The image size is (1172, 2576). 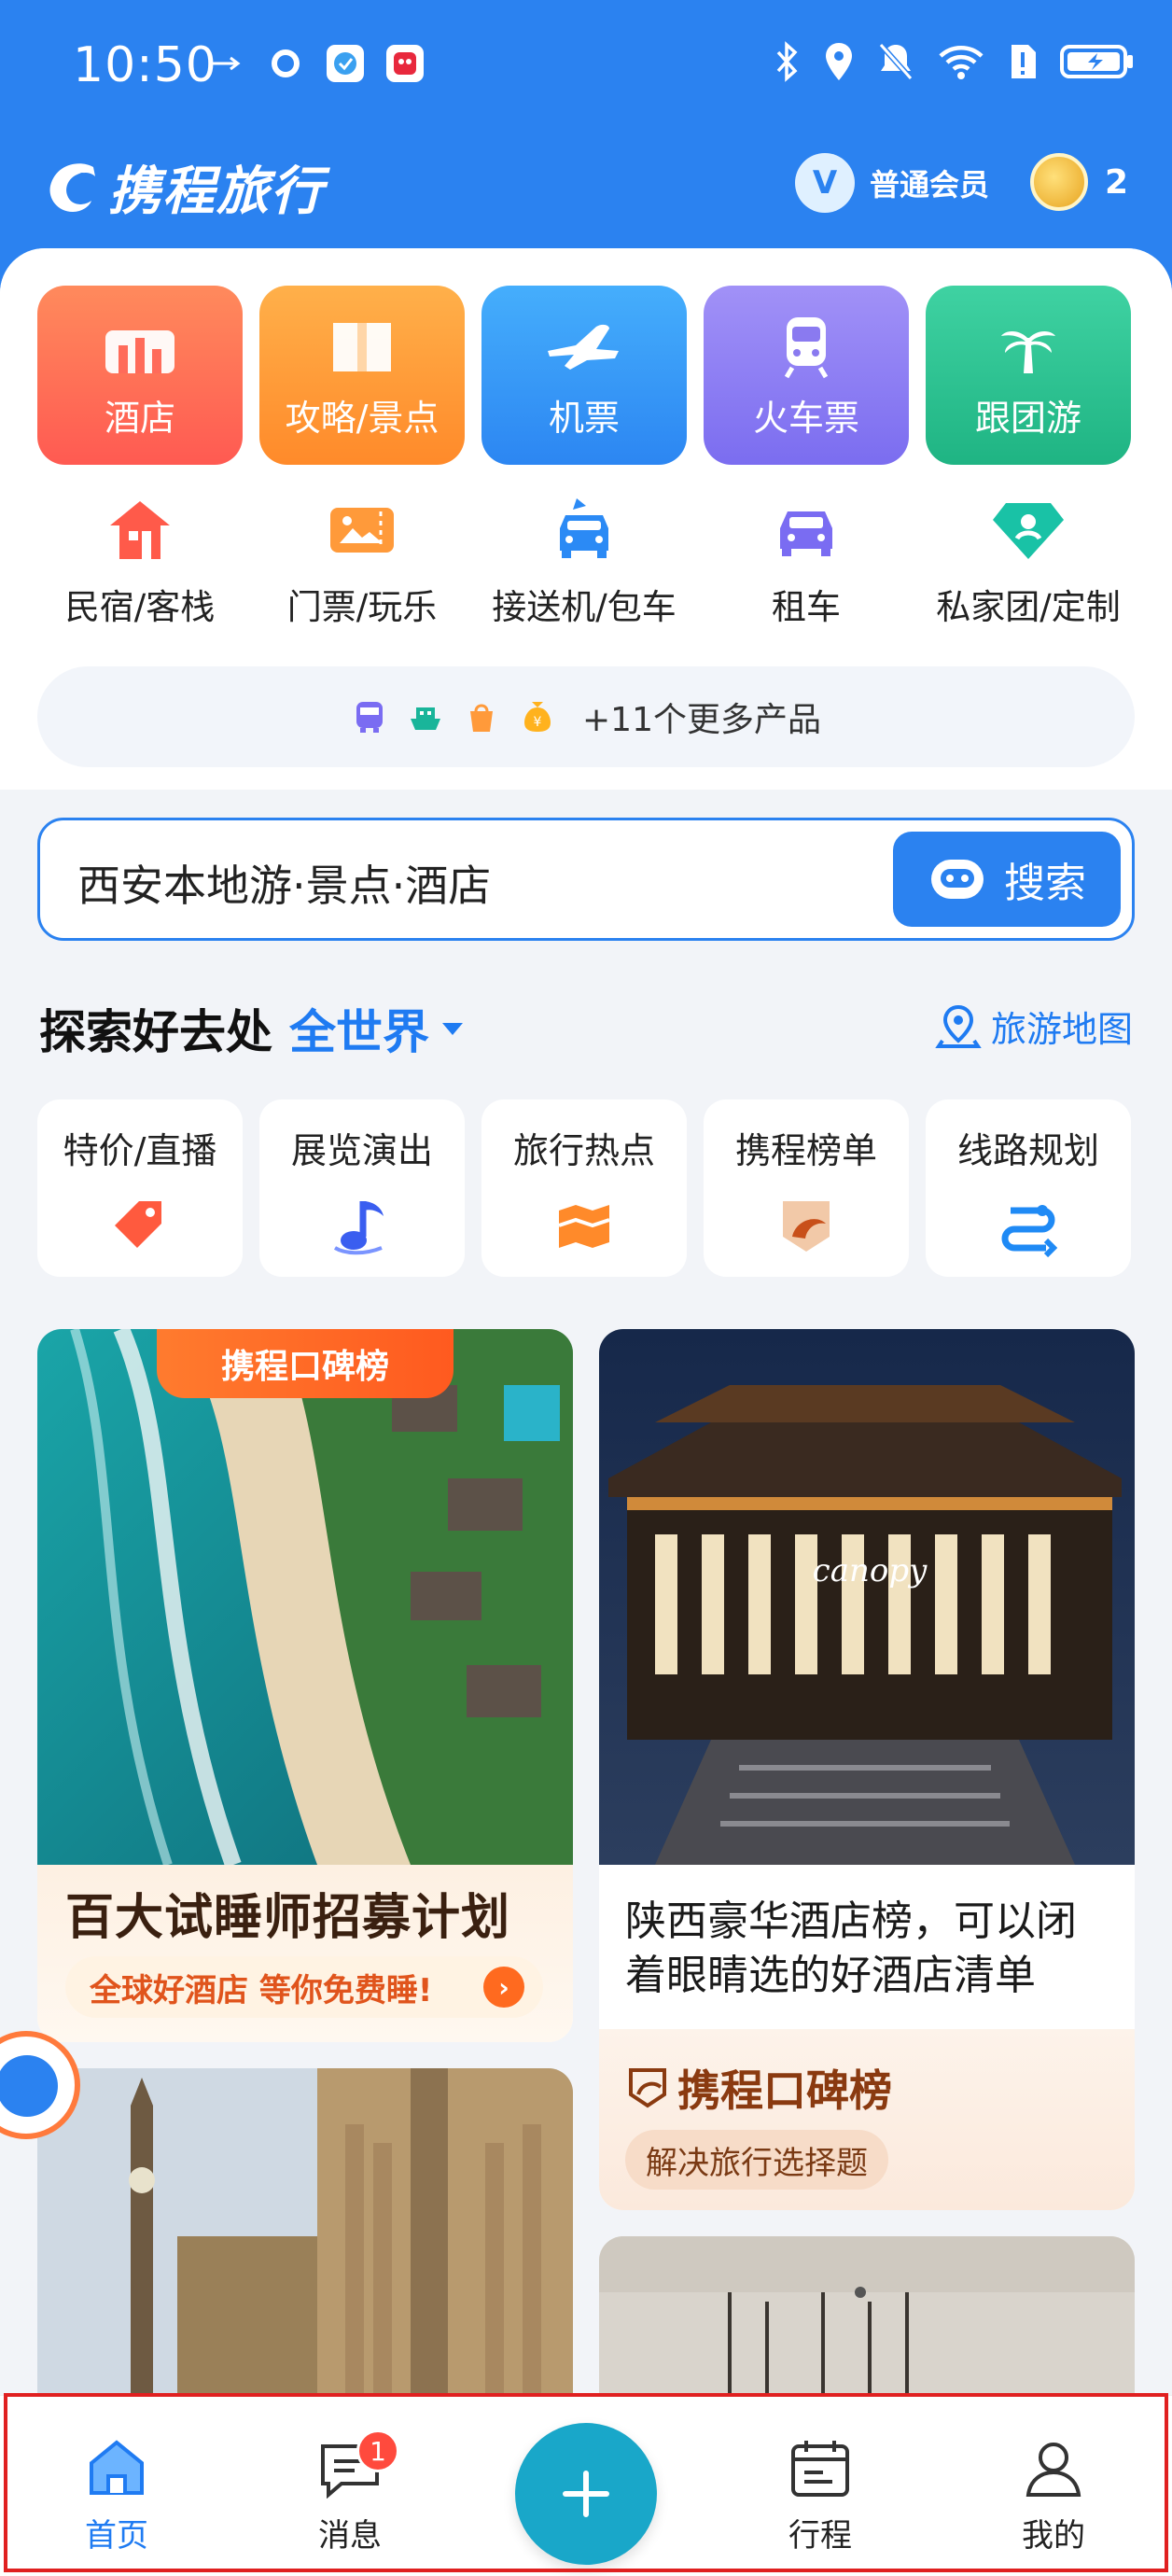 What do you see at coordinates (537, 717) in the screenshot?
I see `money-bag-icon: ¥` at bounding box center [537, 717].